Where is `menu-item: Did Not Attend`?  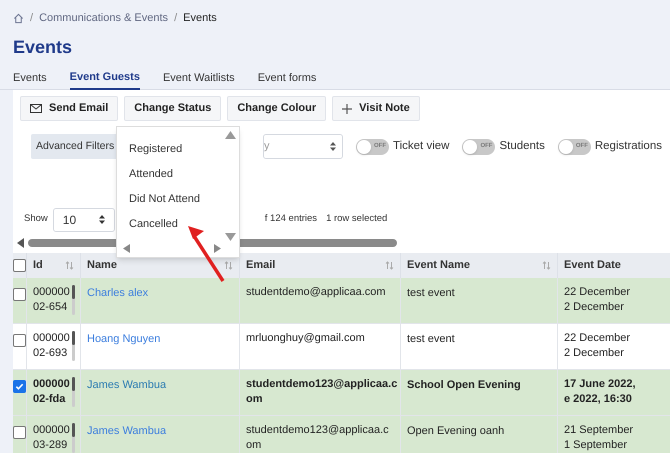
menu-item: Did Not Attend is located at coordinates (164, 199).